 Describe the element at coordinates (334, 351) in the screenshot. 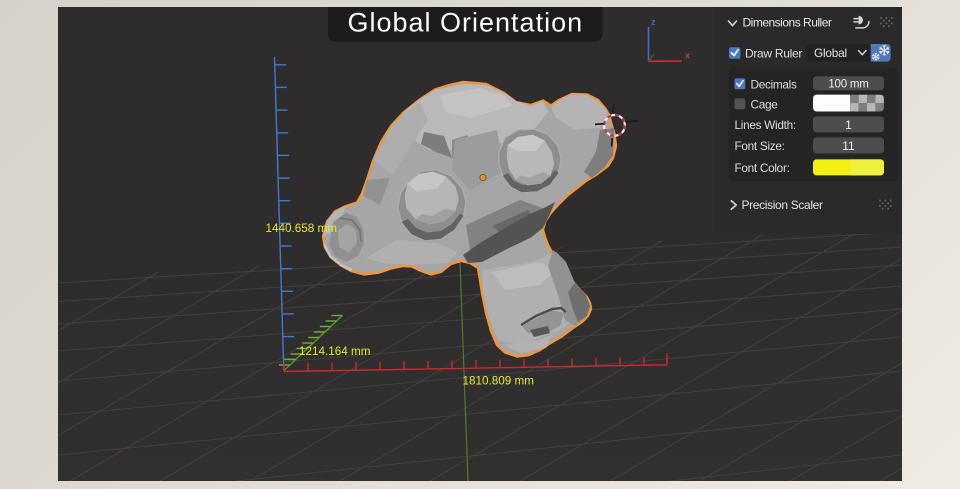

I see `svg-text: 1214.164 mm` at that location.